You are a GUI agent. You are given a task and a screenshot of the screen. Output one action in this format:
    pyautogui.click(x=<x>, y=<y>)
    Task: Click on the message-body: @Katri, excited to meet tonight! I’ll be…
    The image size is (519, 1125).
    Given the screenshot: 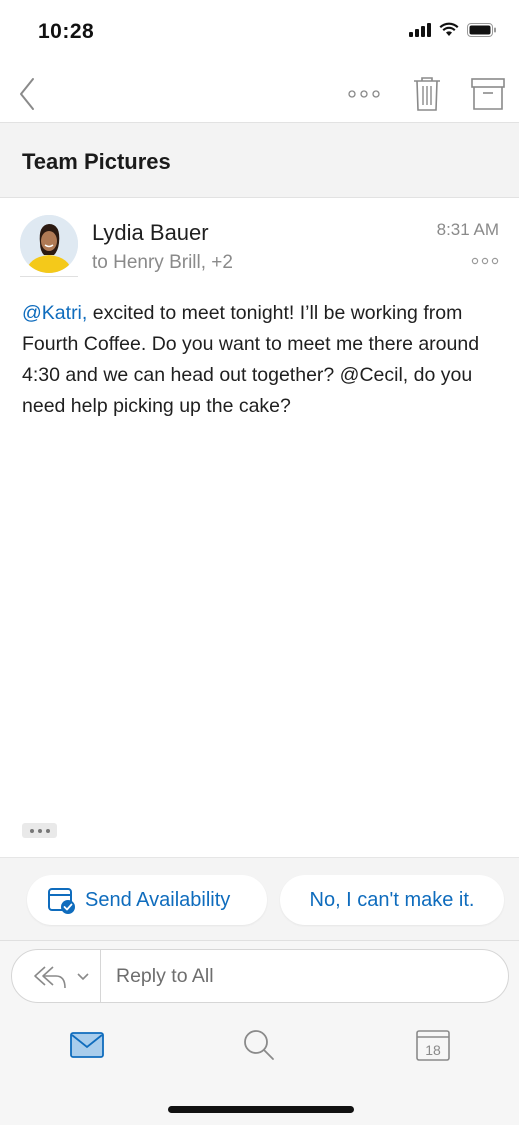 What is the action you would take?
    pyautogui.click(x=262, y=360)
    